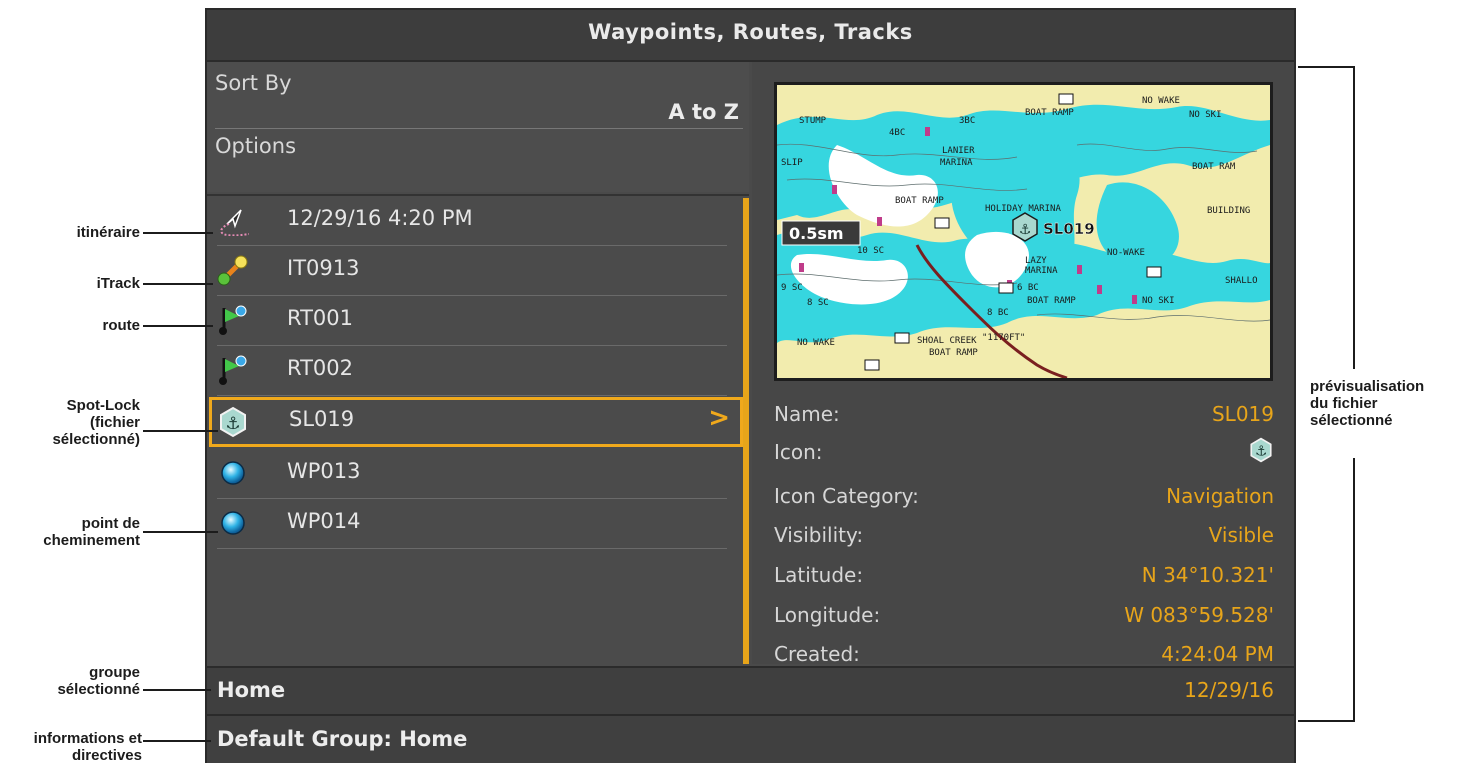  Describe the element at coordinates (91, 540) in the screenshot. I see `annotation-line: cheminement` at that location.